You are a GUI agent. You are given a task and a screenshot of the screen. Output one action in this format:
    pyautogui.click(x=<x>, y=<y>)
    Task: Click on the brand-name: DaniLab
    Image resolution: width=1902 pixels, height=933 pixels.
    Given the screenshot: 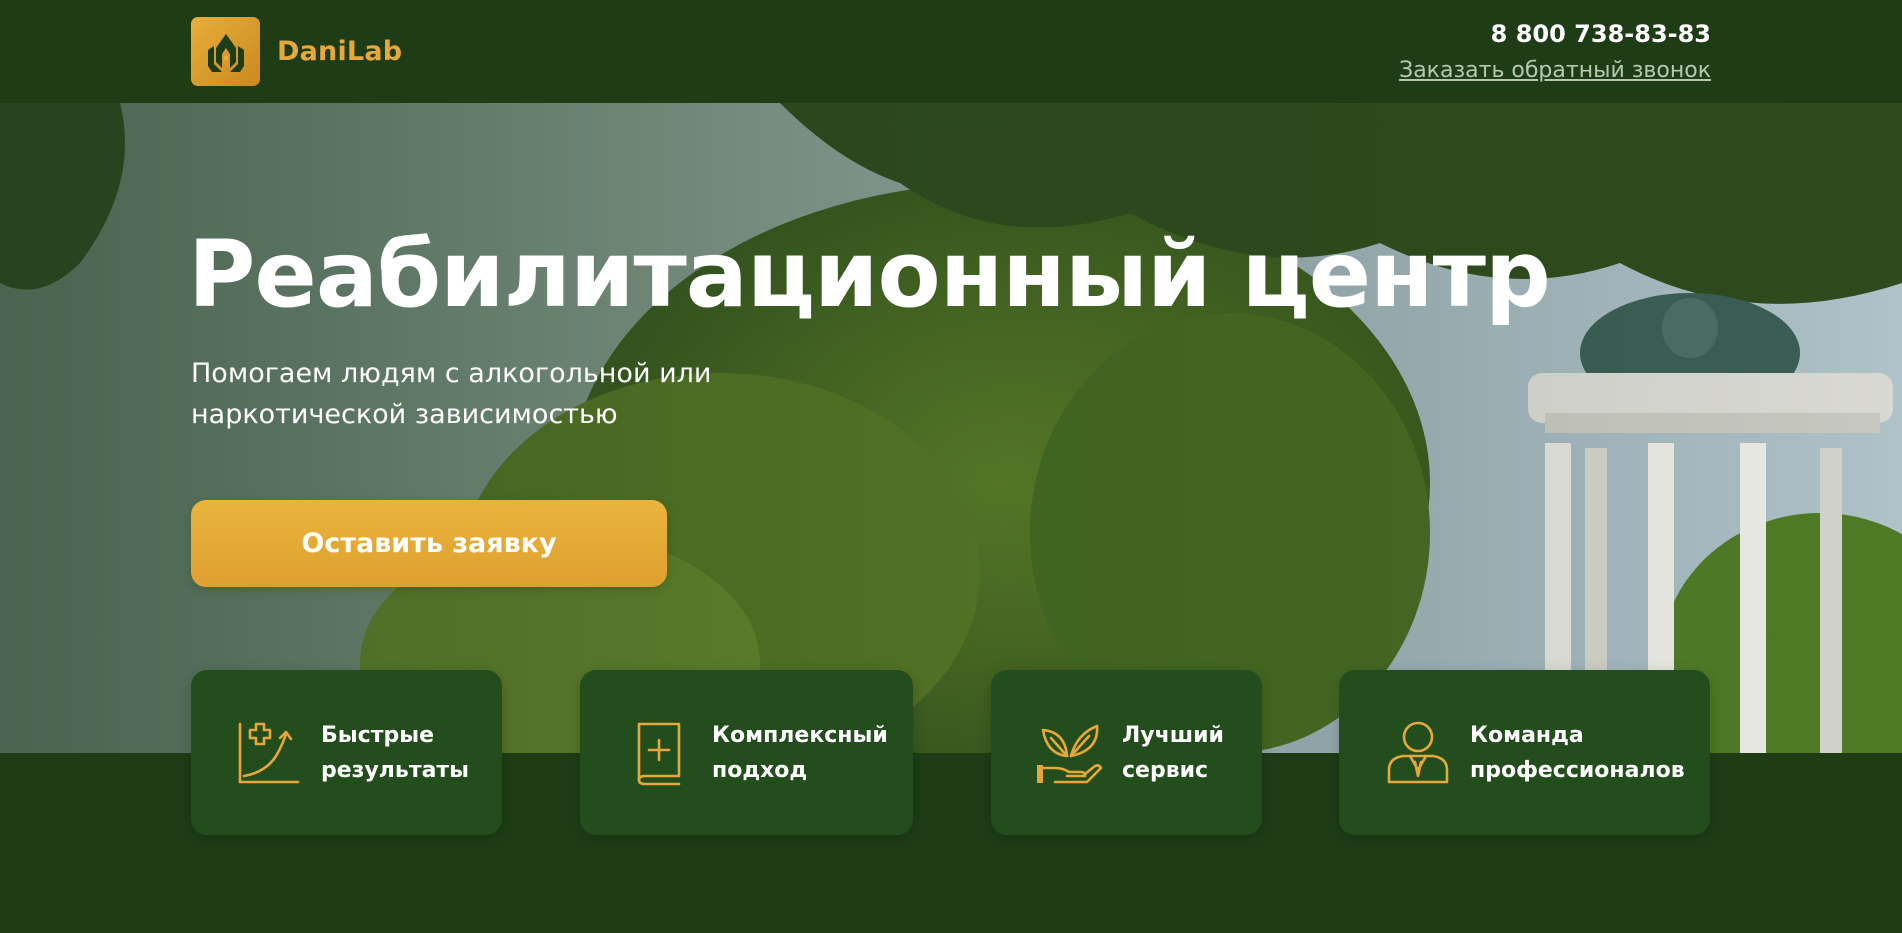 What is the action you would take?
    pyautogui.click(x=340, y=51)
    